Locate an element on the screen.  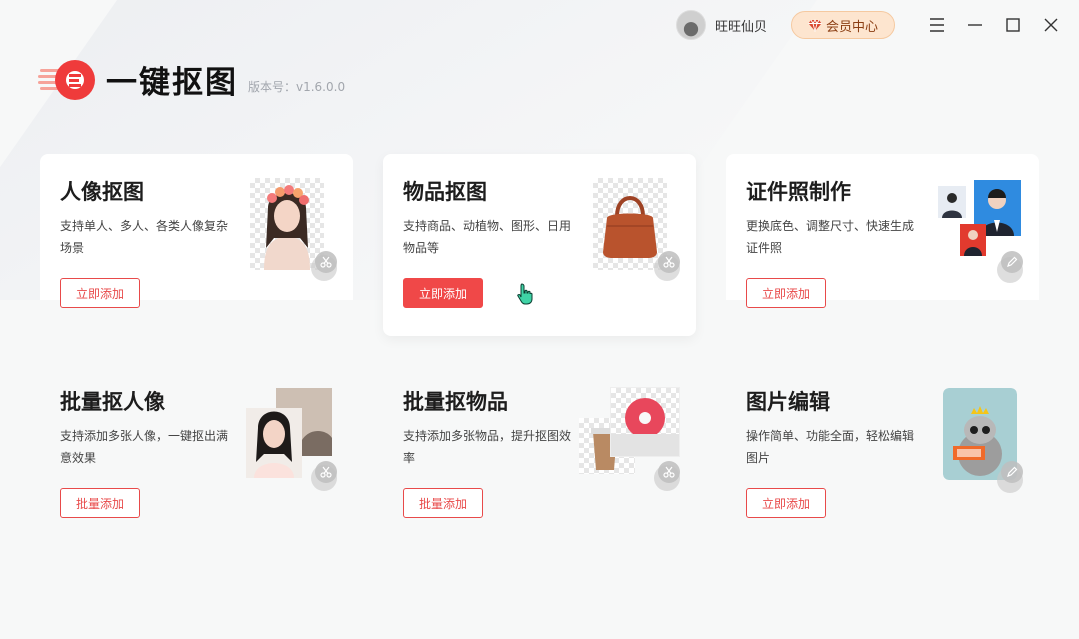
card-description: 更换底色、调整尺寸、快速生成证件照 is located at coordinates (830, 237).